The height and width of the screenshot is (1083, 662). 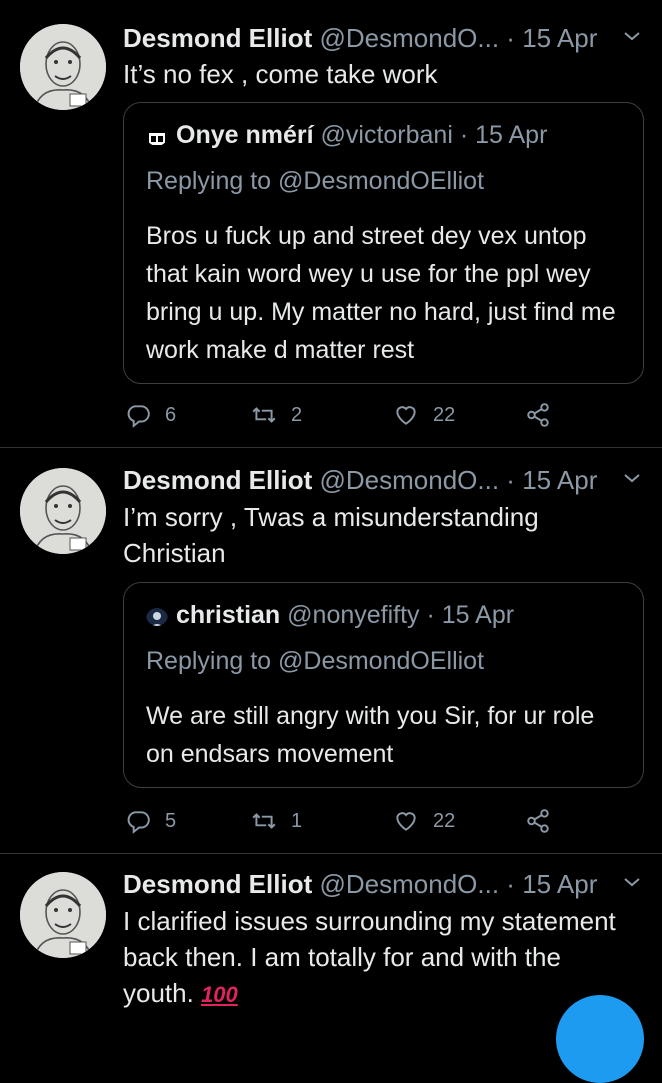 I want to click on retweet-button: 2, so click(x=276, y=415).